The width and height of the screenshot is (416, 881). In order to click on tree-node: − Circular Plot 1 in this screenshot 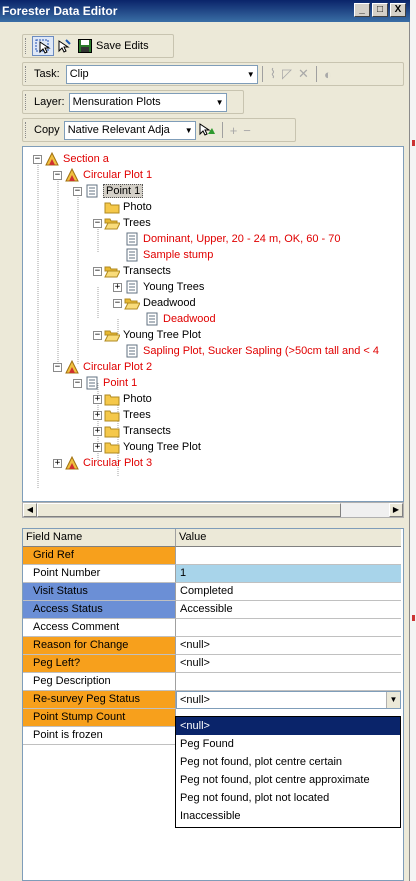, I will do `click(102, 175)`.